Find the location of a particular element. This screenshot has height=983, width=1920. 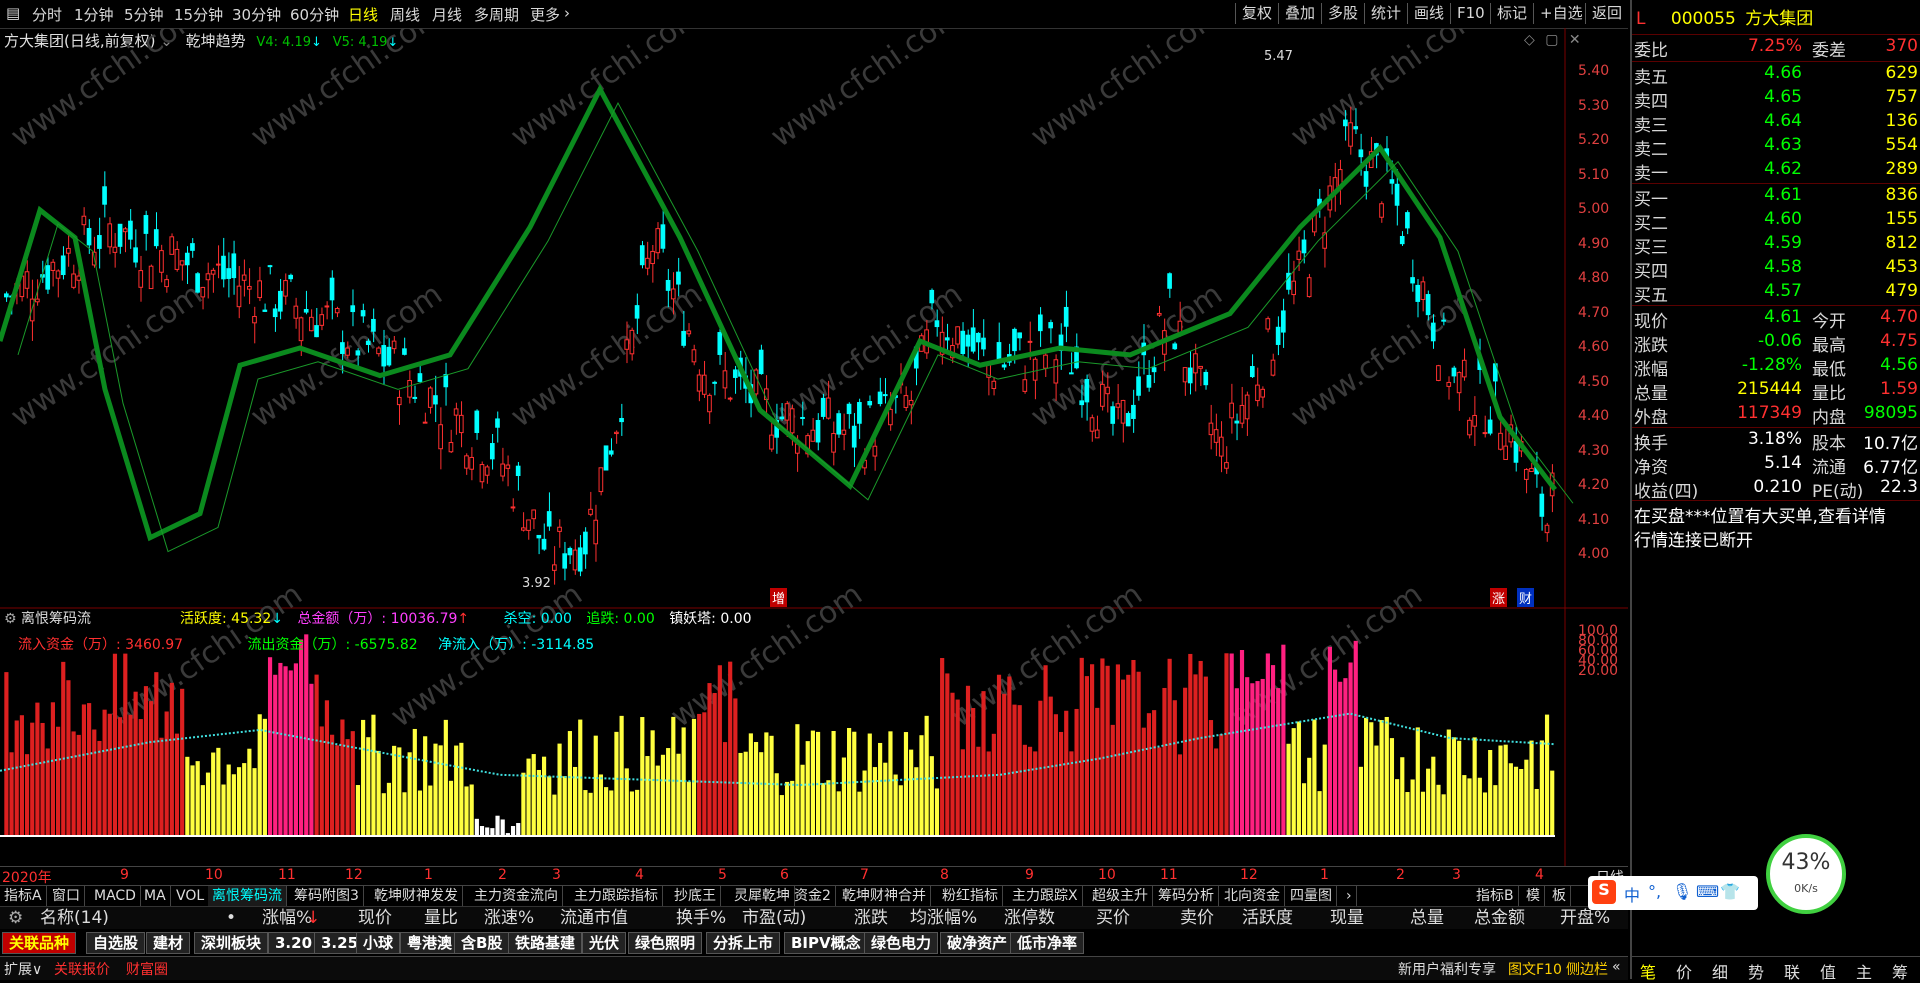

collapse-icon: « is located at coordinates (1616, 967).